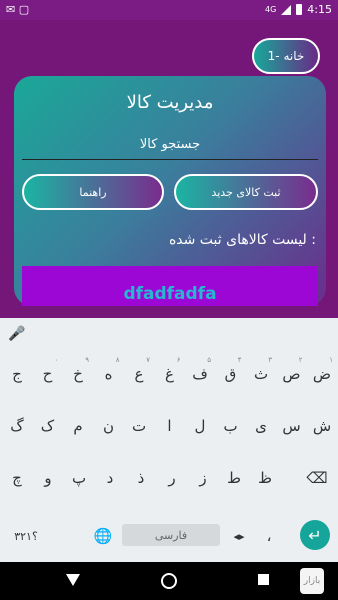 This screenshot has width=338, height=600. What do you see at coordinates (48, 374) in the screenshot?
I see `key: ح۰` at bounding box center [48, 374].